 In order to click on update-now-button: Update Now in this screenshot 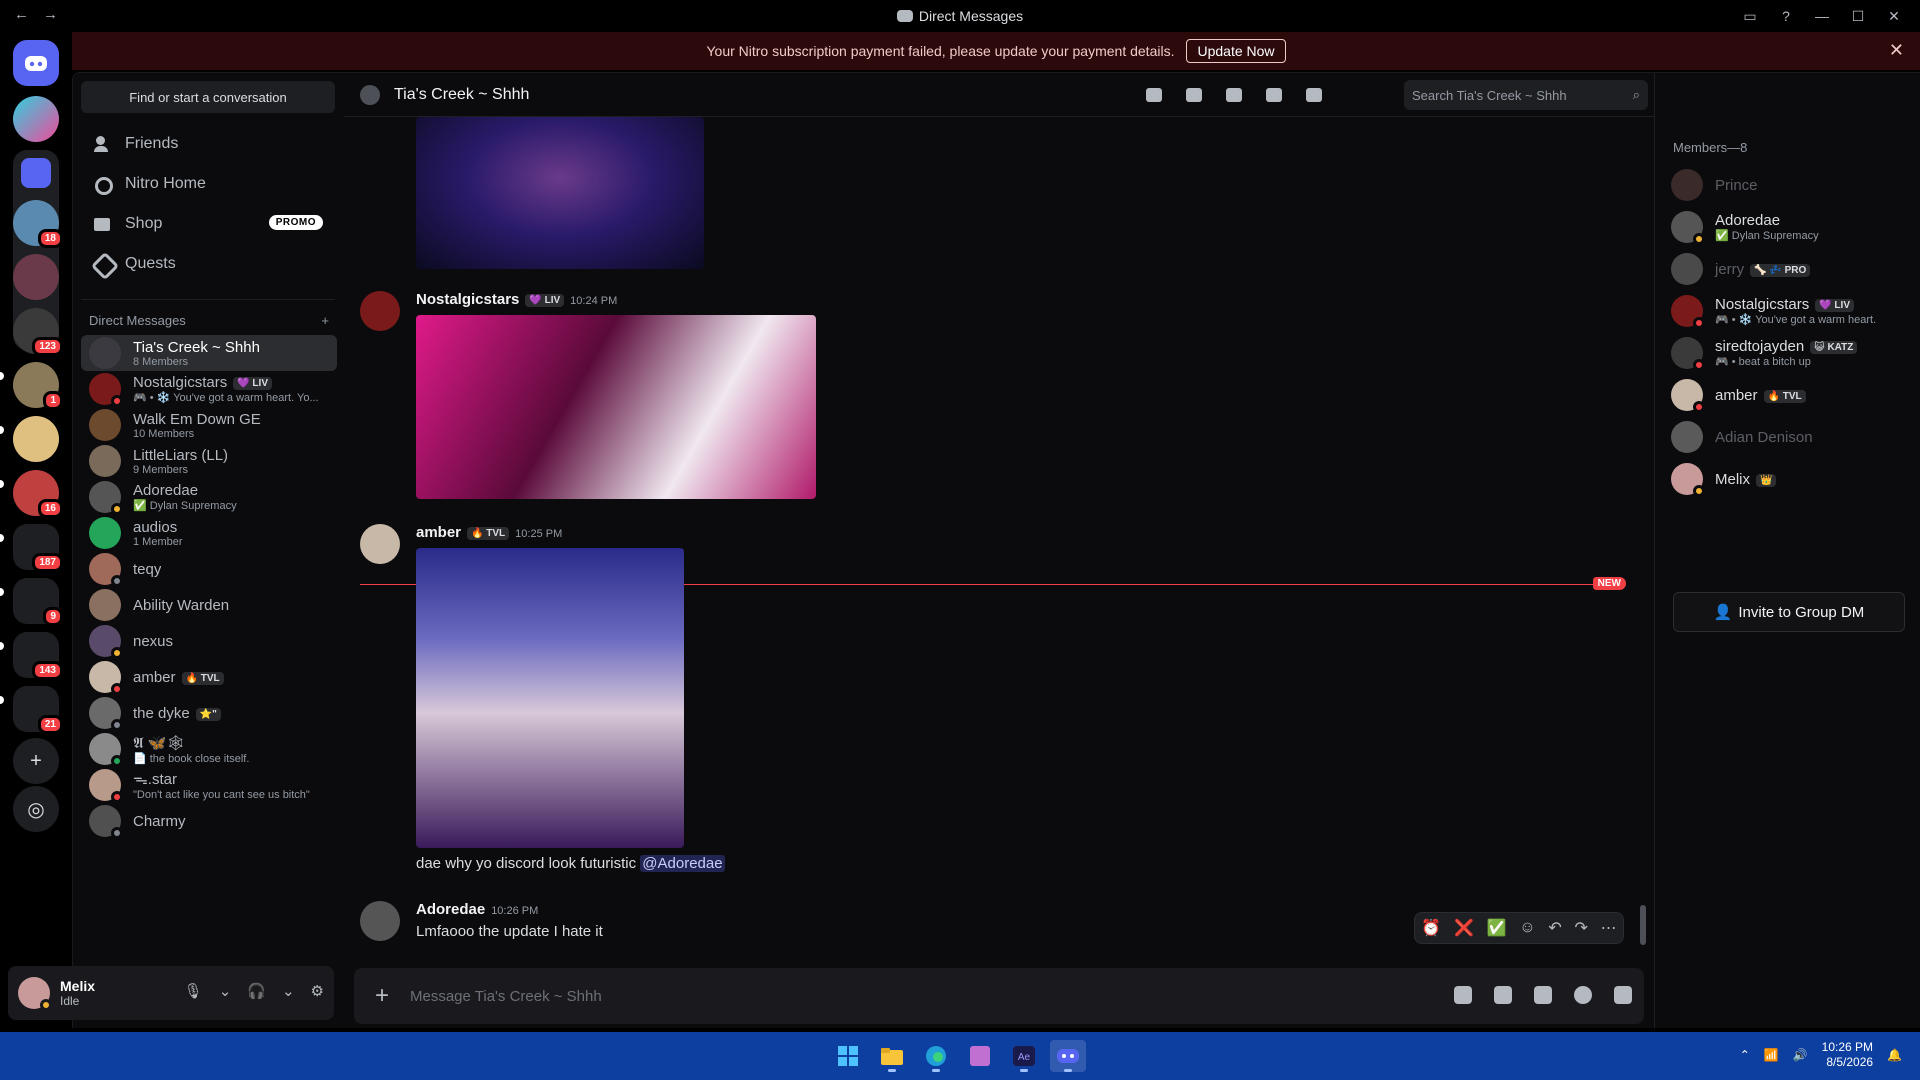, I will do `click(1236, 51)`.